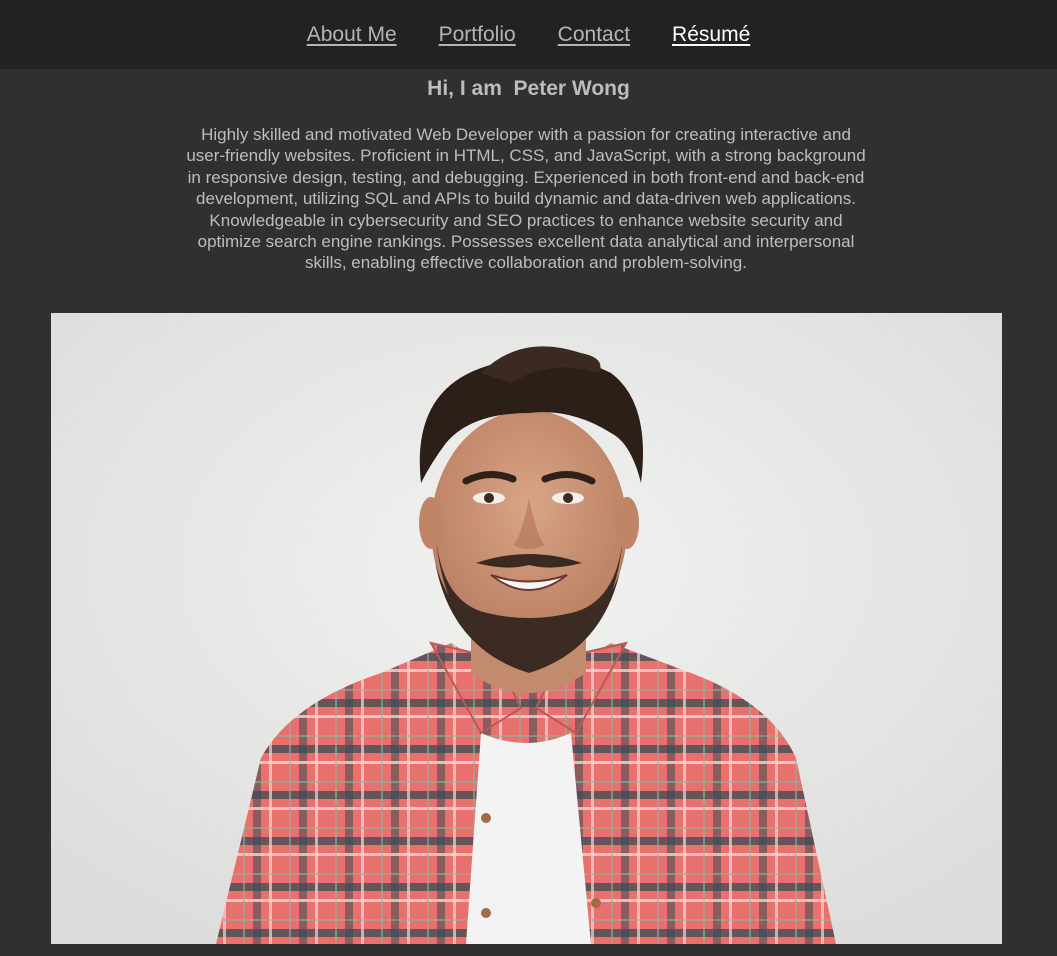 The image size is (1057, 956). What do you see at coordinates (477, 35) in the screenshot?
I see `nav-link-portfolio: Portfolio` at bounding box center [477, 35].